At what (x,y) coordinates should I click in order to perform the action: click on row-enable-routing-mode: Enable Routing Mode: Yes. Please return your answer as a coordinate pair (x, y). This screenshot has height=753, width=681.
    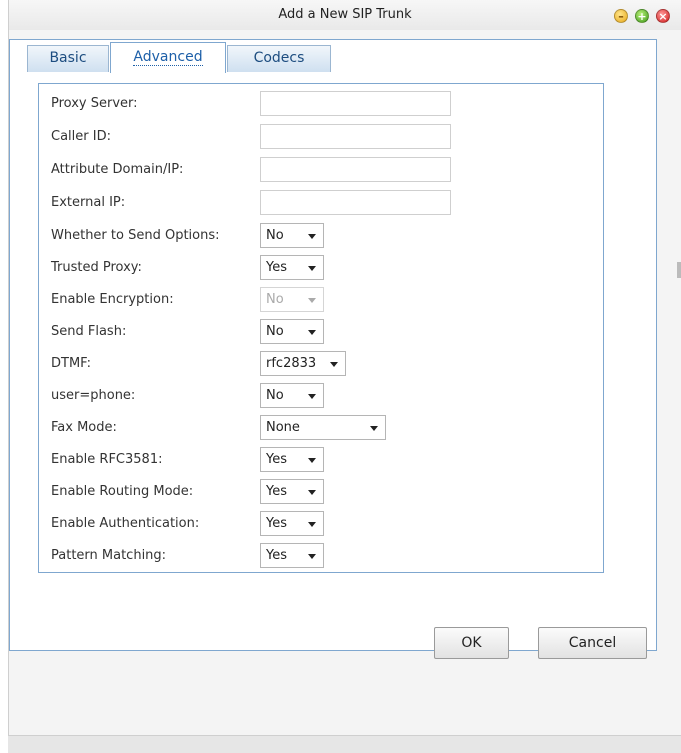
    Looking at the image, I should click on (321, 492).